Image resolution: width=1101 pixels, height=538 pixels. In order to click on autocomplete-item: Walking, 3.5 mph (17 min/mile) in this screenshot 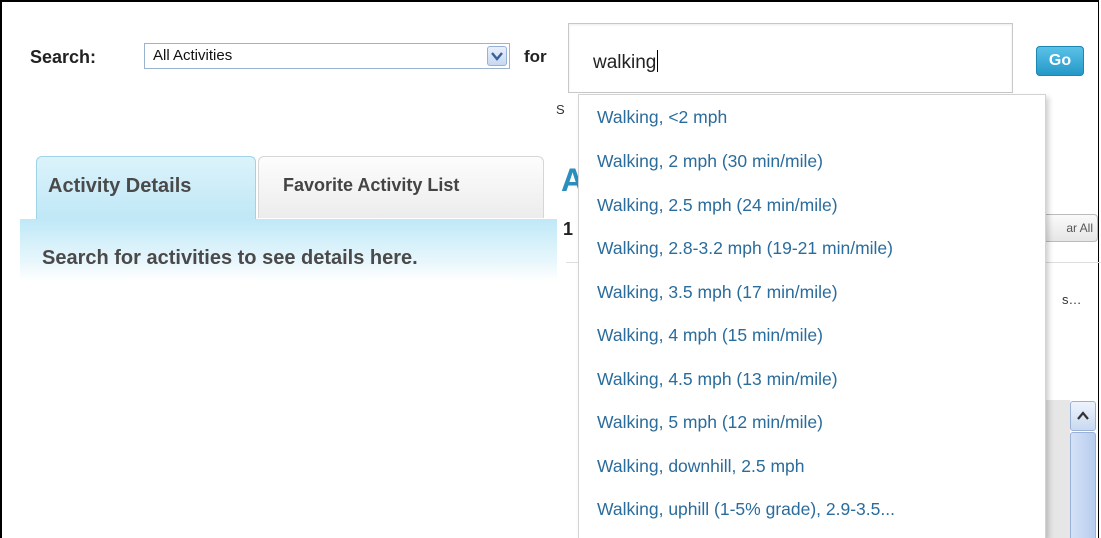, I will do `click(717, 292)`.